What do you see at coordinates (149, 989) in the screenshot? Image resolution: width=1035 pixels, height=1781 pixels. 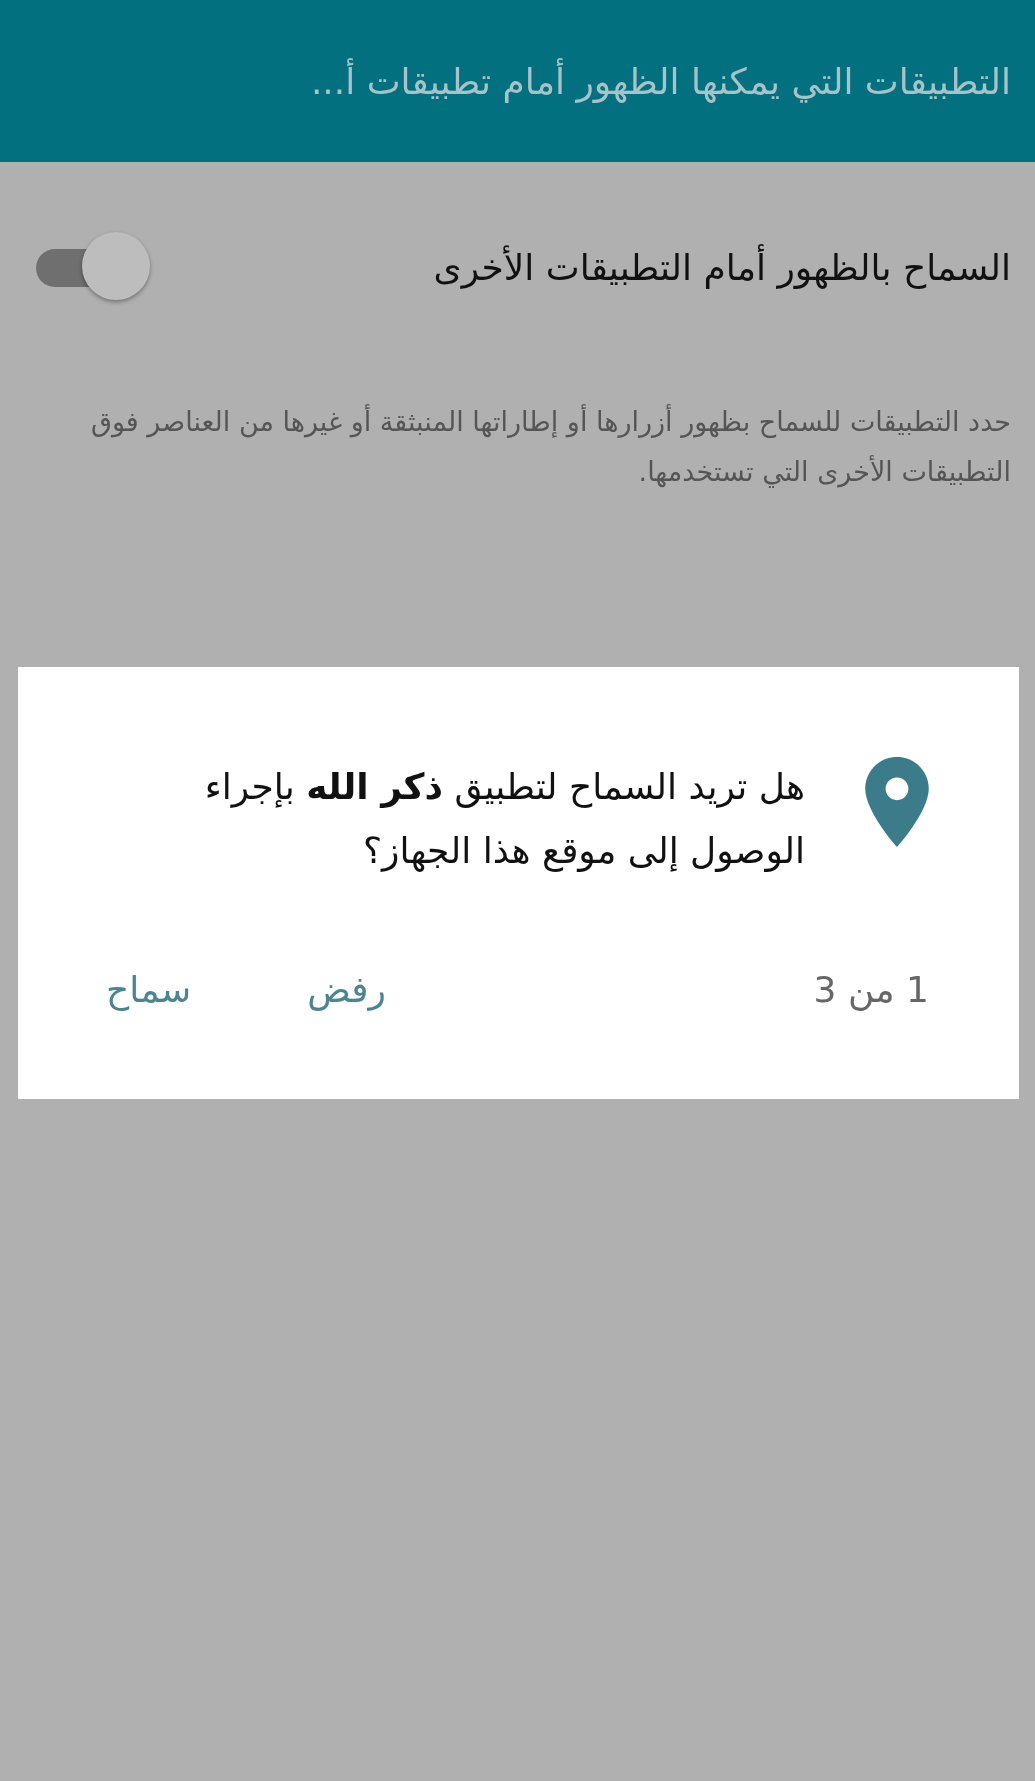 I see `dialog-button: سماح` at bounding box center [149, 989].